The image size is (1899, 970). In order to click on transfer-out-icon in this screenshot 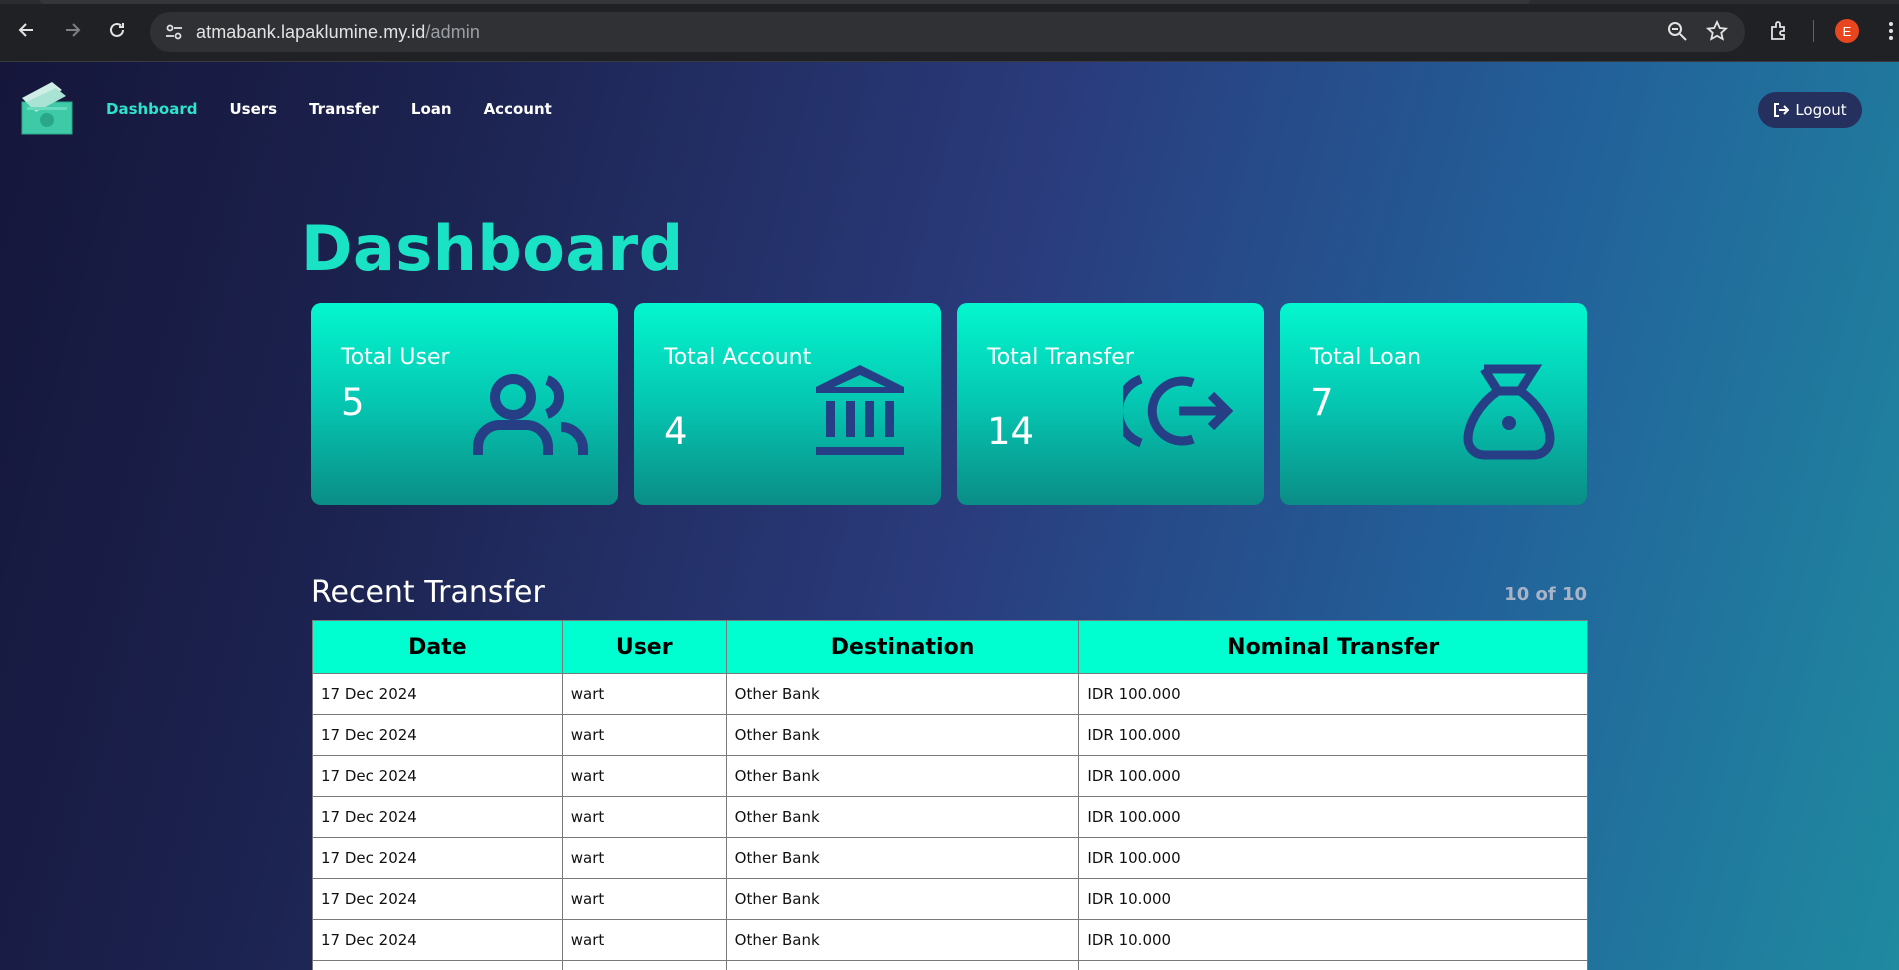, I will do `click(1178, 411)`.